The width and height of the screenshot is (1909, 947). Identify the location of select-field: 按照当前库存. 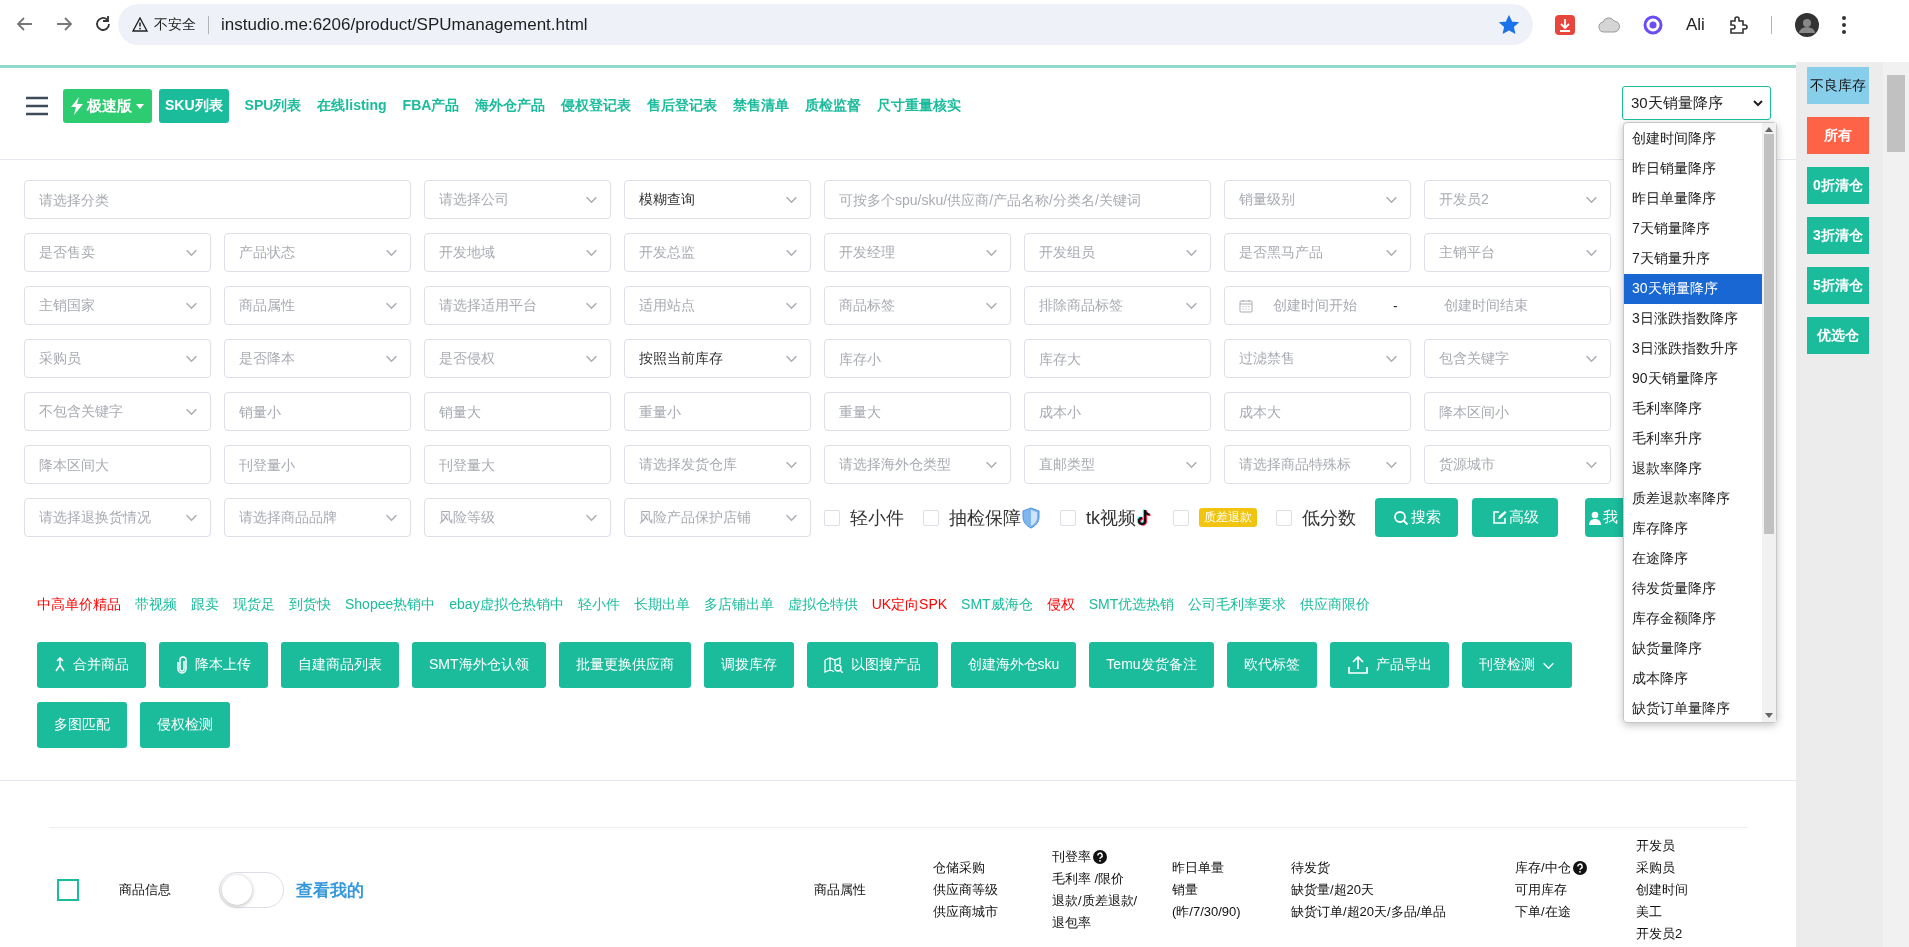
(717, 358).